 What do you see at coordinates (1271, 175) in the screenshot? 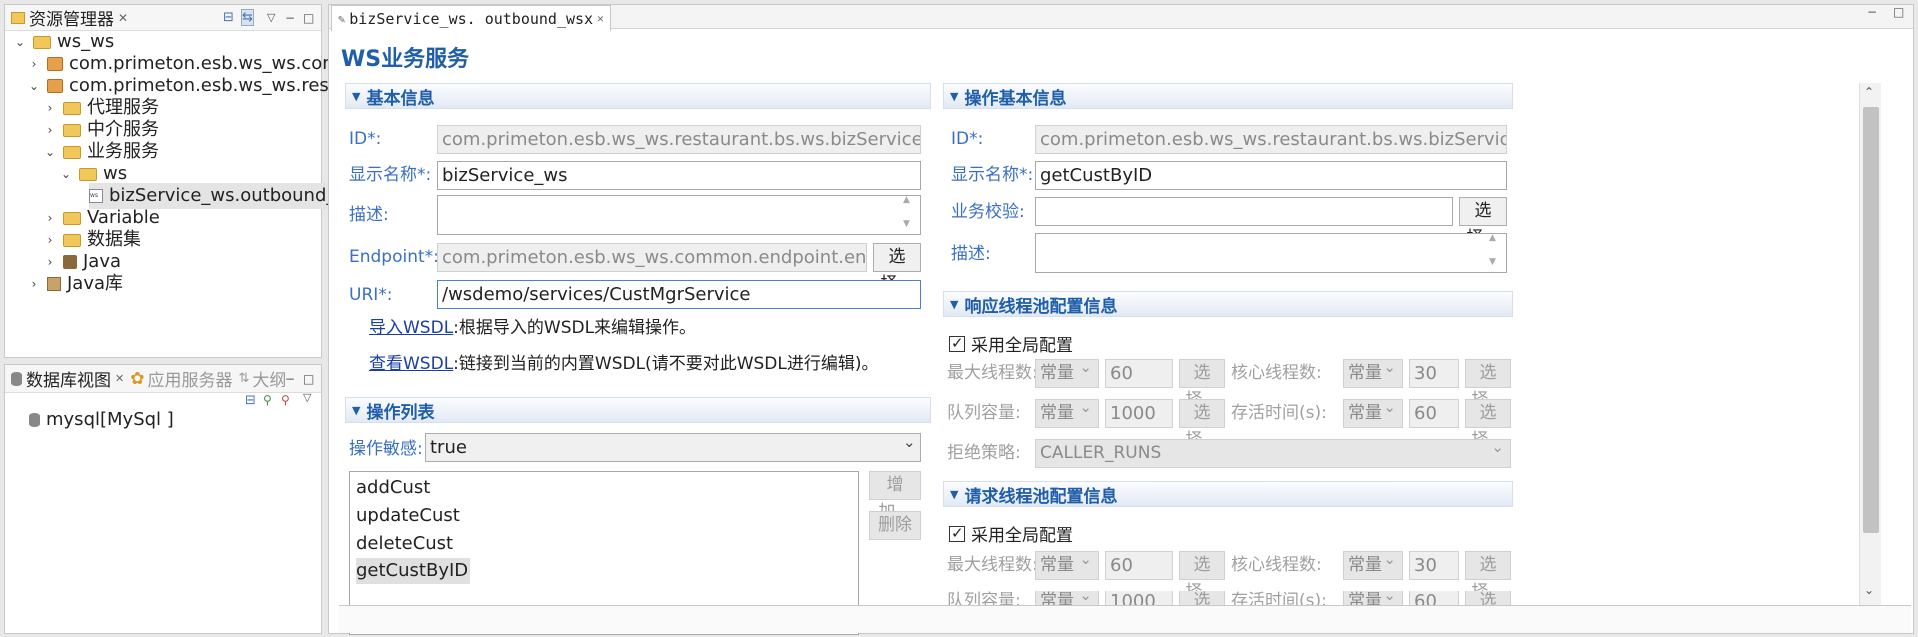
I see `op-name-field: getCustByID` at bounding box center [1271, 175].